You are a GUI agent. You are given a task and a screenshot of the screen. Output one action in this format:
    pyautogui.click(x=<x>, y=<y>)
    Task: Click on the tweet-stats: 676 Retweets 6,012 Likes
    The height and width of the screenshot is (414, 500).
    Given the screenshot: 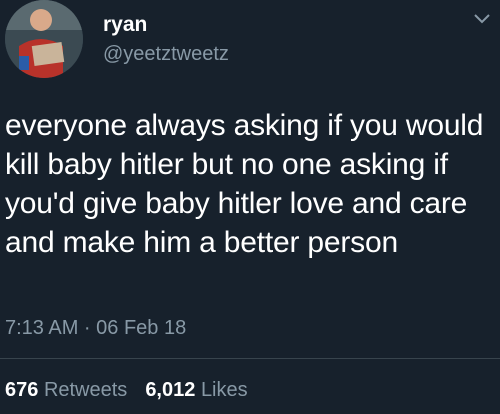 What is the action you would take?
    pyautogui.click(x=126, y=390)
    